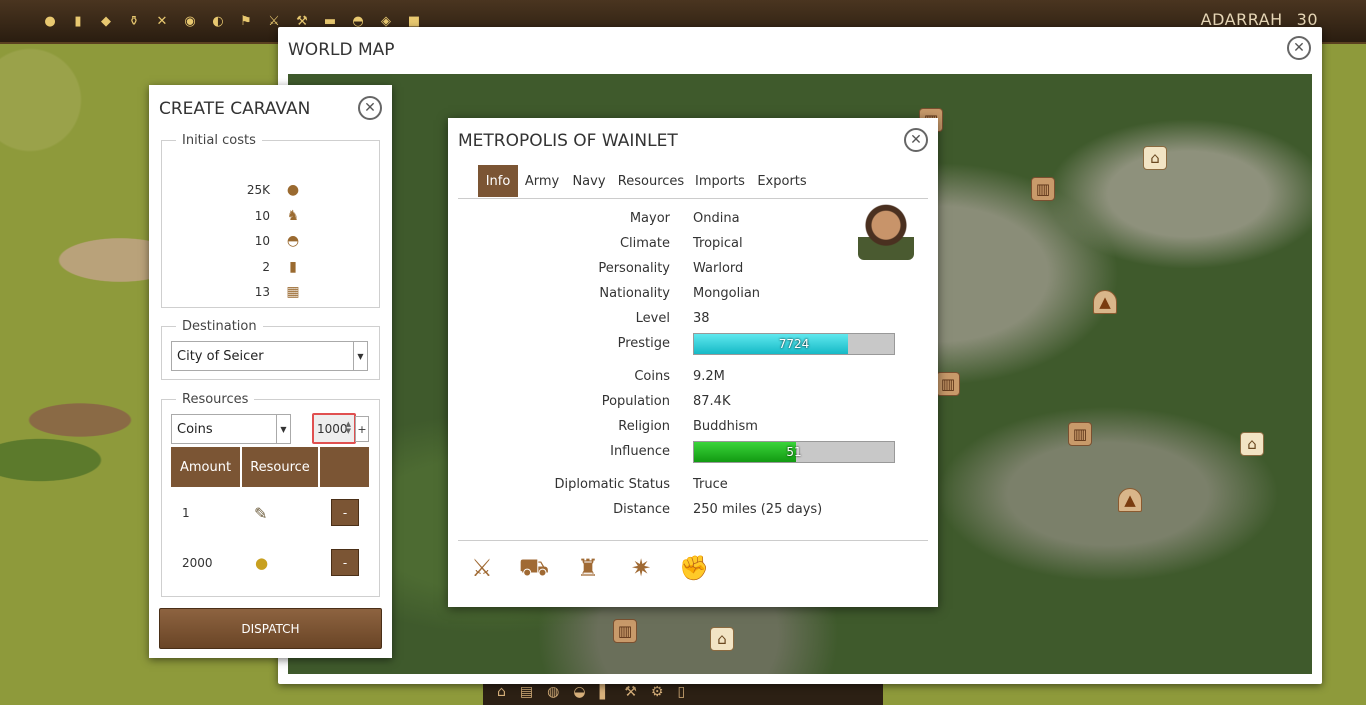 The width and height of the screenshot is (1366, 705). Describe the element at coordinates (794, 344) in the screenshot. I see `prestige-bar: 7724` at that location.